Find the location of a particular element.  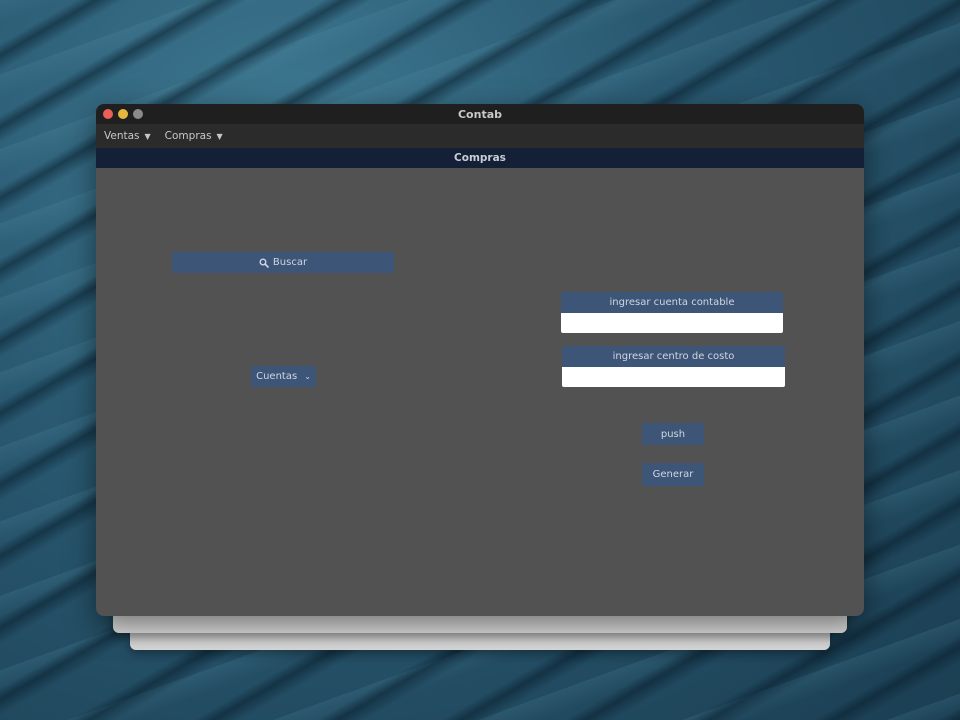

minimize-window-button is located at coordinates (123, 114).